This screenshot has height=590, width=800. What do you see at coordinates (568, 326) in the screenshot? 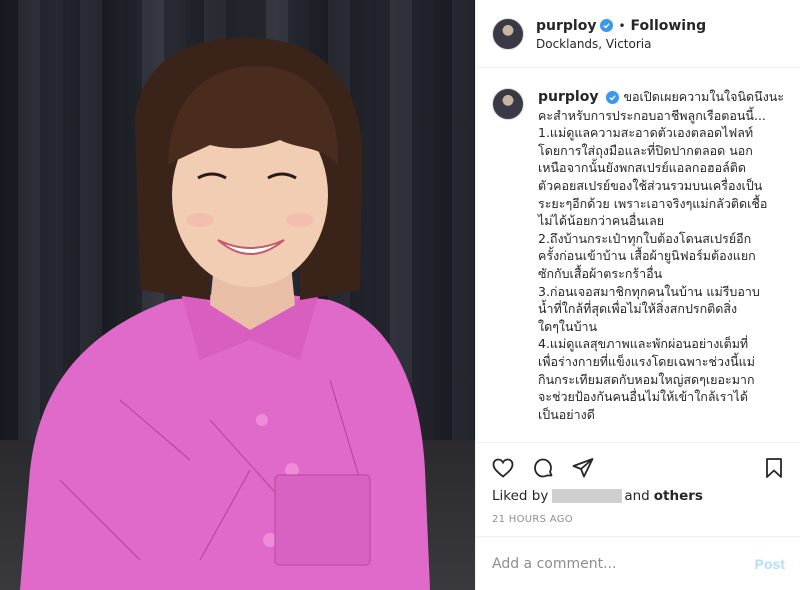
I see `caption-line: ใดๆในบ้าน` at bounding box center [568, 326].